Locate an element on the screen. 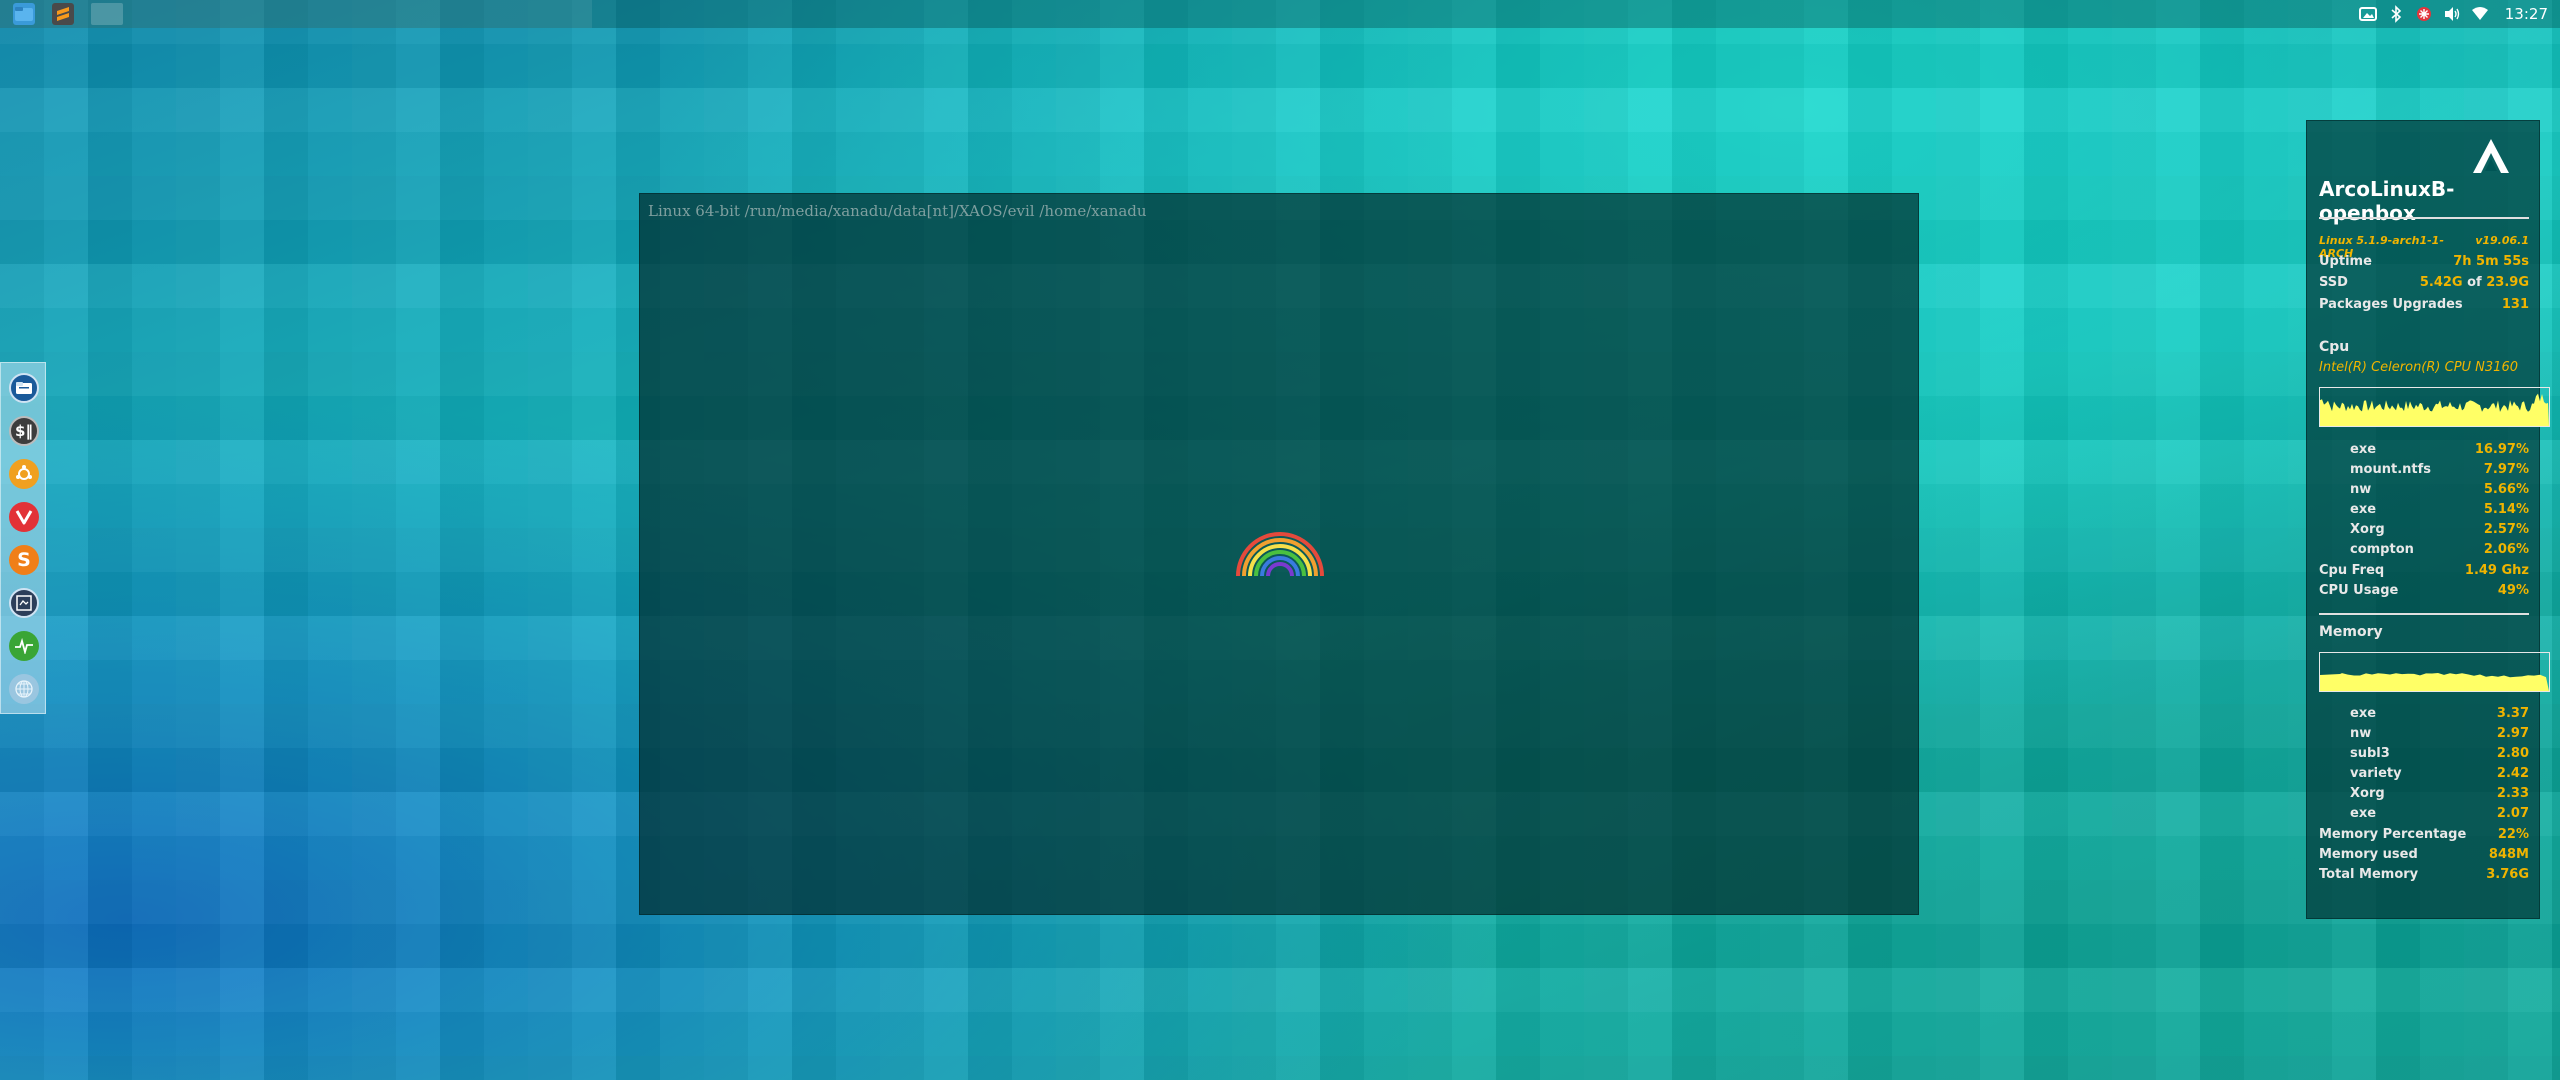  system-monitor-icon is located at coordinates (24, 646).